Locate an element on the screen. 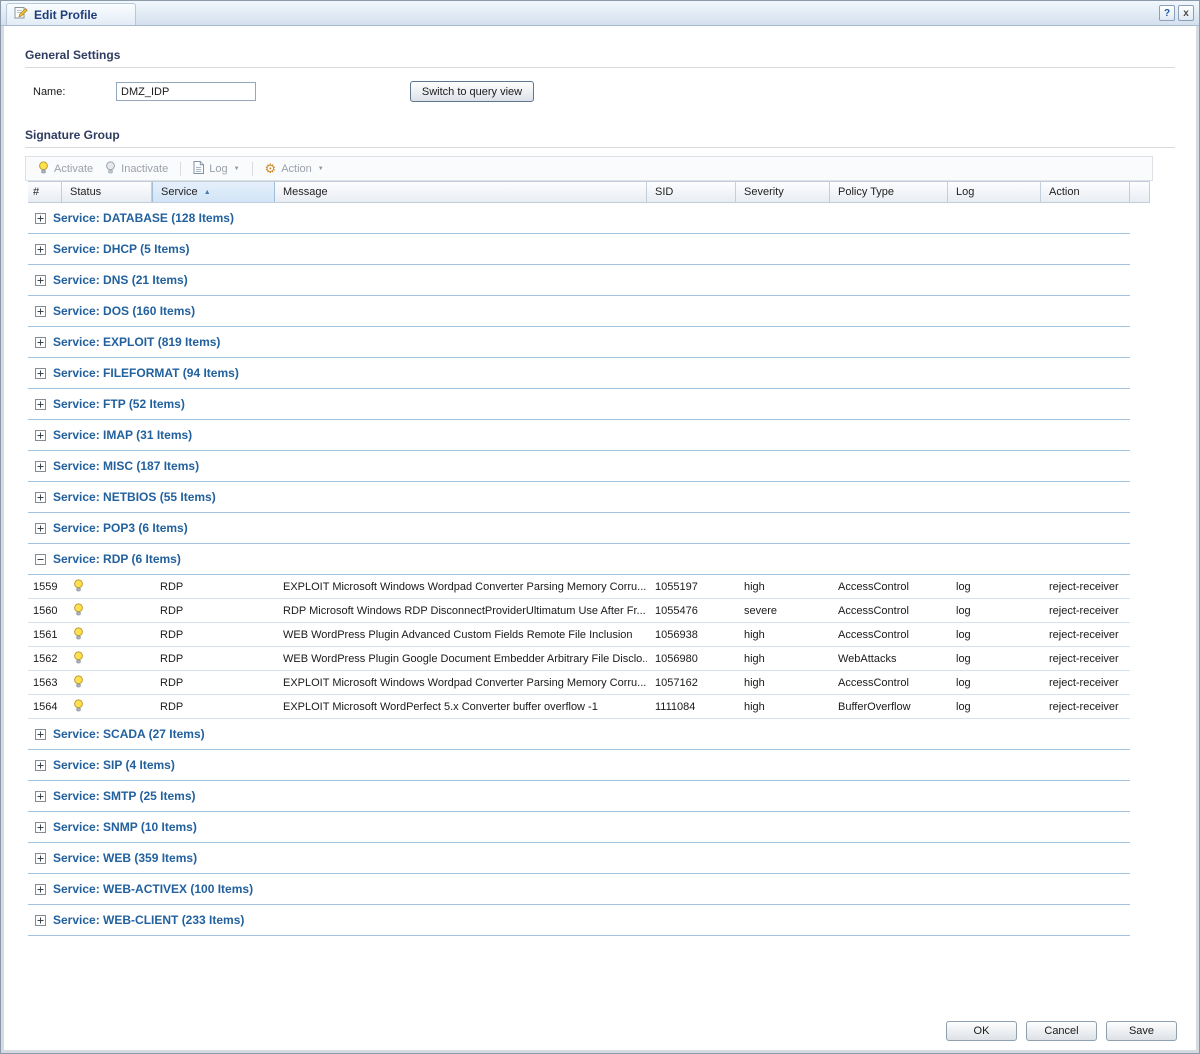 The height and width of the screenshot is (1054, 1200). ok-button: OK is located at coordinates (981, 1031).